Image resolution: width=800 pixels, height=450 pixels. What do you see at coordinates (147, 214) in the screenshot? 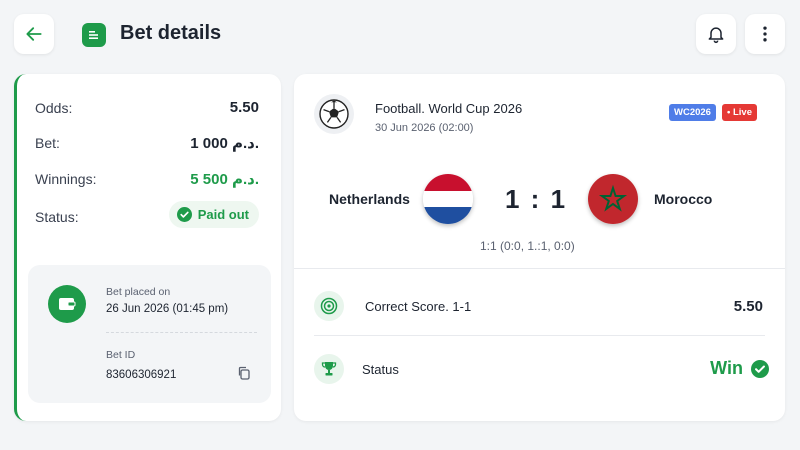
I see `status-row: Status: Paid out` at bounding box center [147, 214].